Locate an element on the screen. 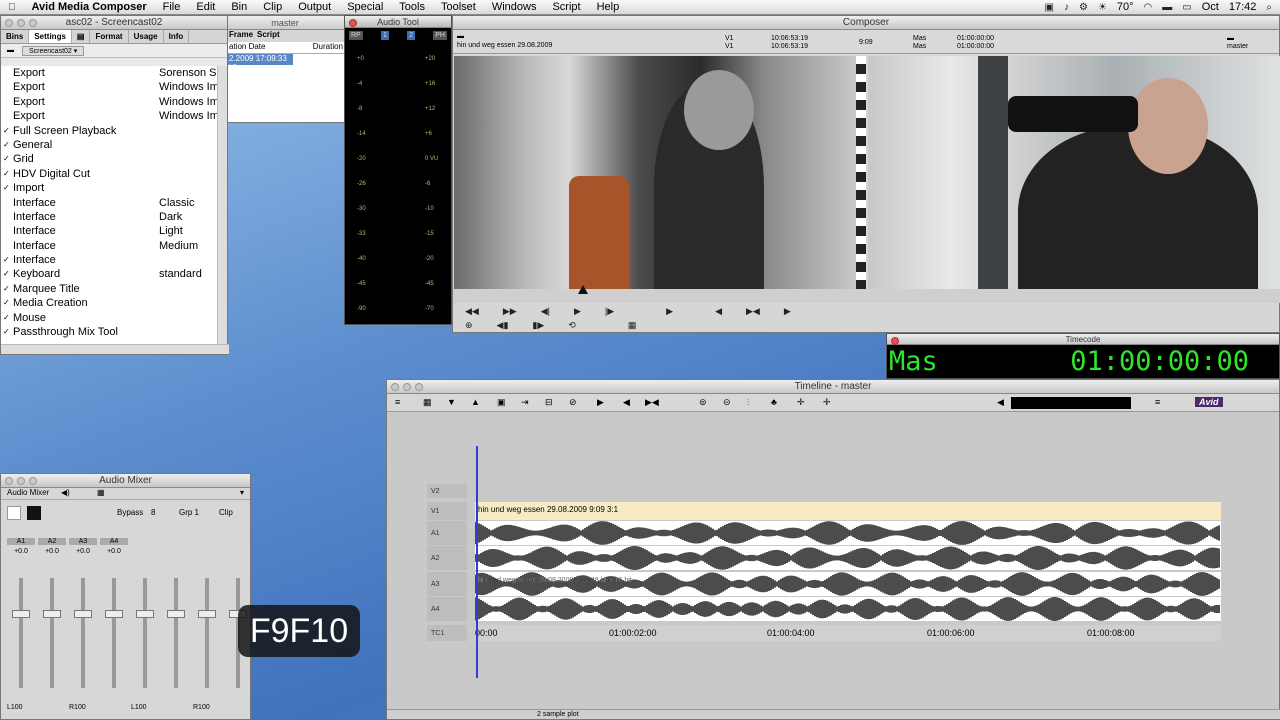 This screenshot has width=1280, height=720. splice-icon: ⊕ is located at coordinates (469, 325).